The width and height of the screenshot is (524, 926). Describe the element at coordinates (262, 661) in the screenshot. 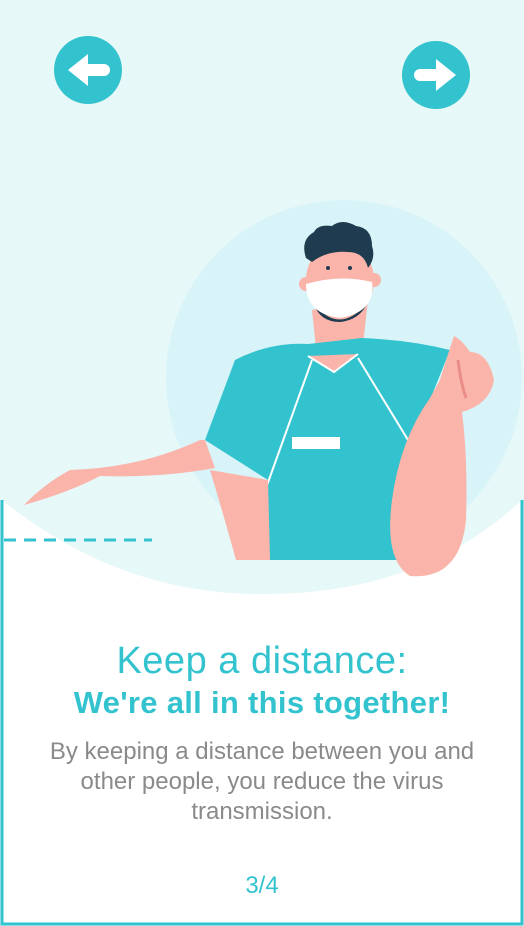

I see `page-title: Keep a distance:` at that location.